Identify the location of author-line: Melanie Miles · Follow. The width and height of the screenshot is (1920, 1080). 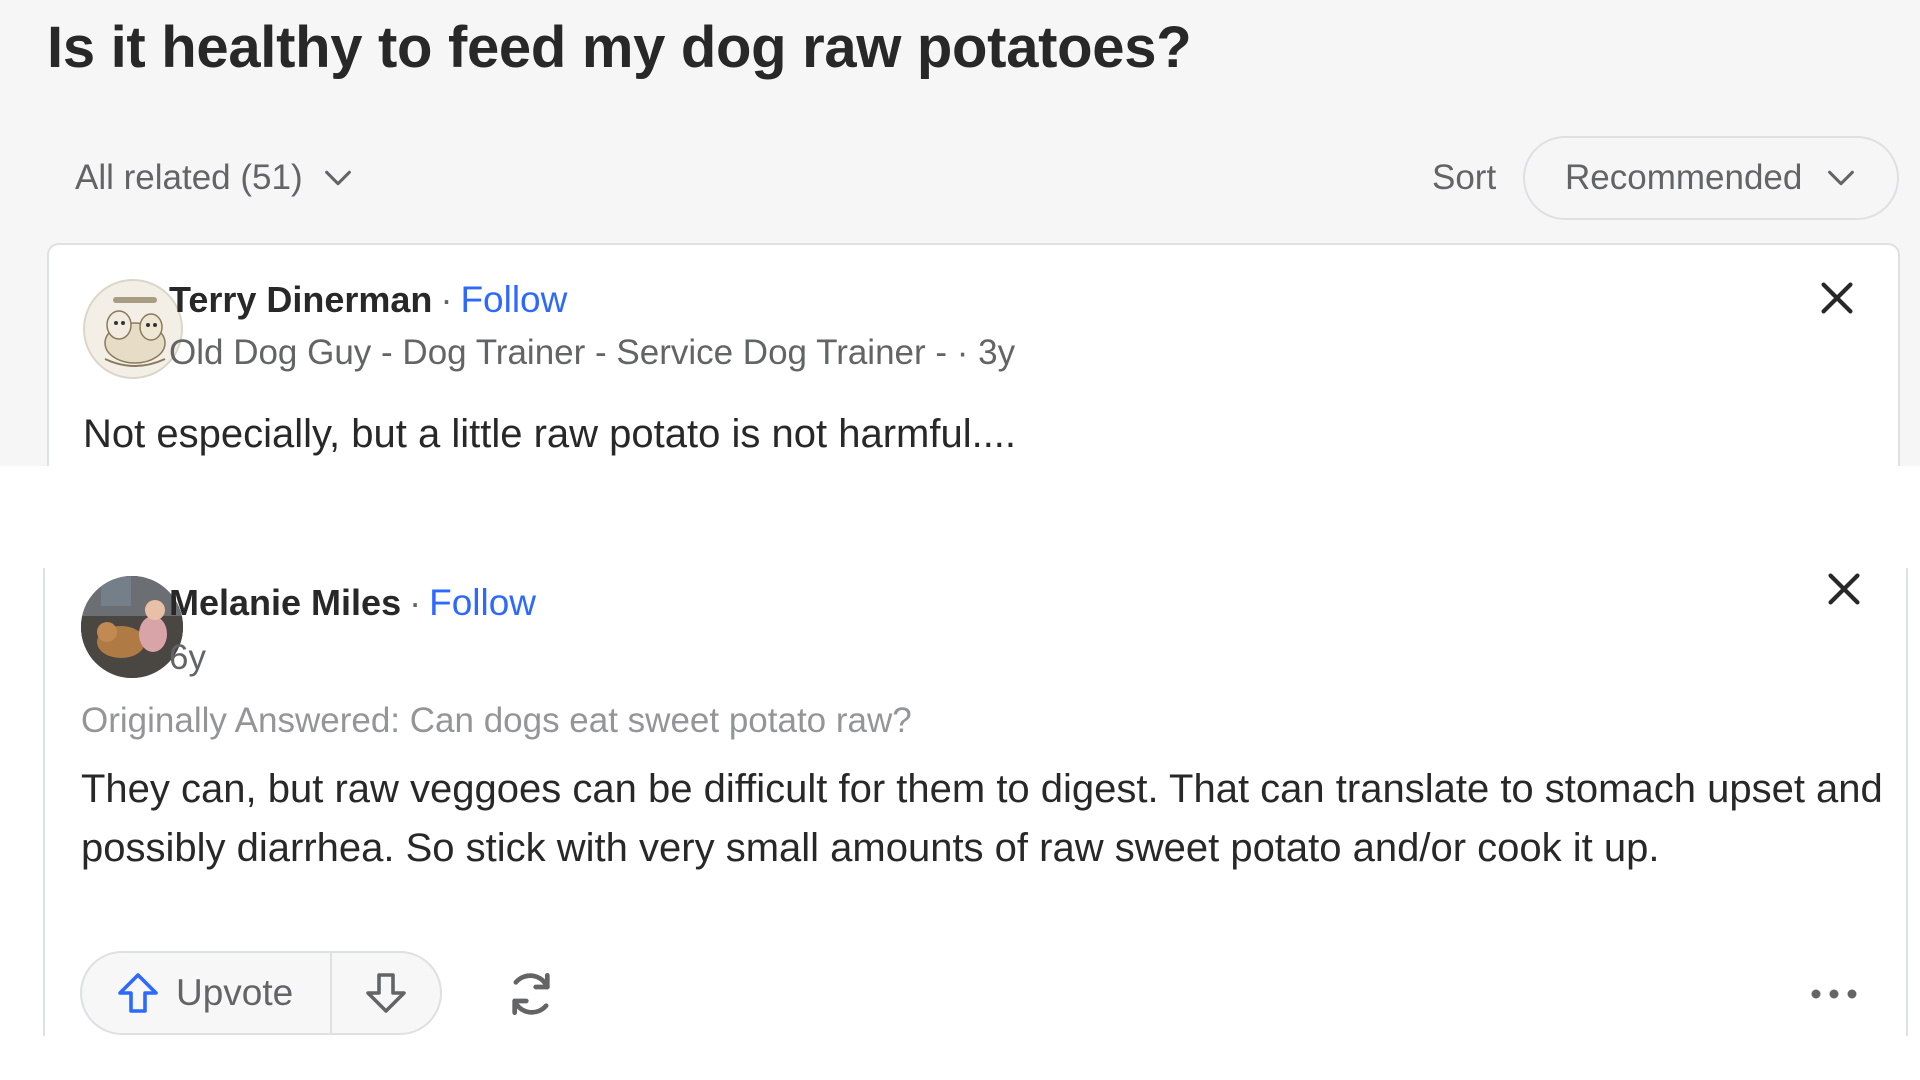
(352, 603).